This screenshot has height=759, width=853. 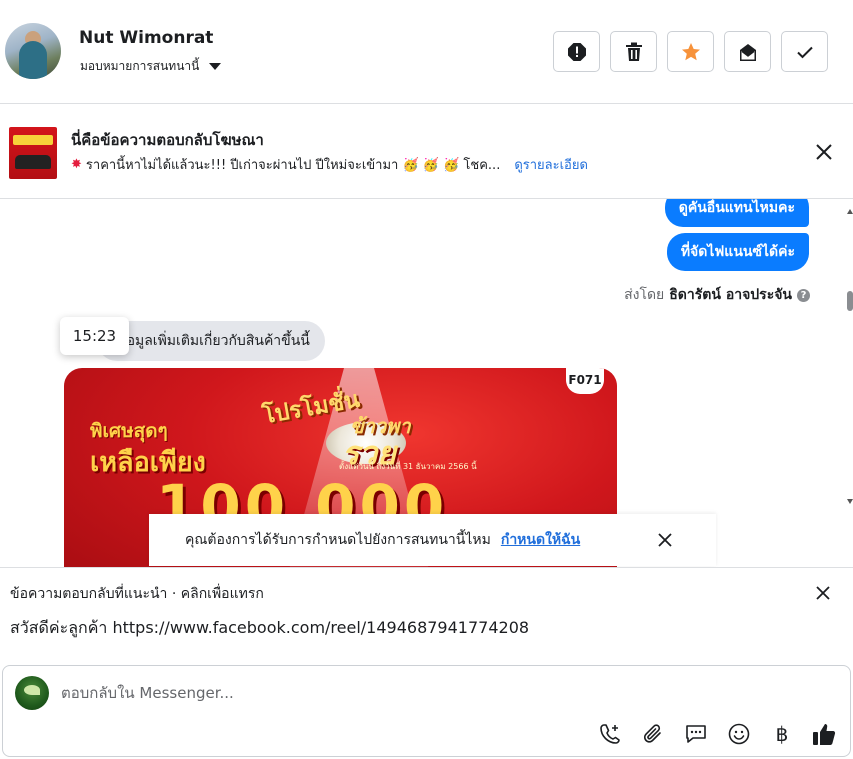 I want to click on star-button, so click(x=690, y=51).